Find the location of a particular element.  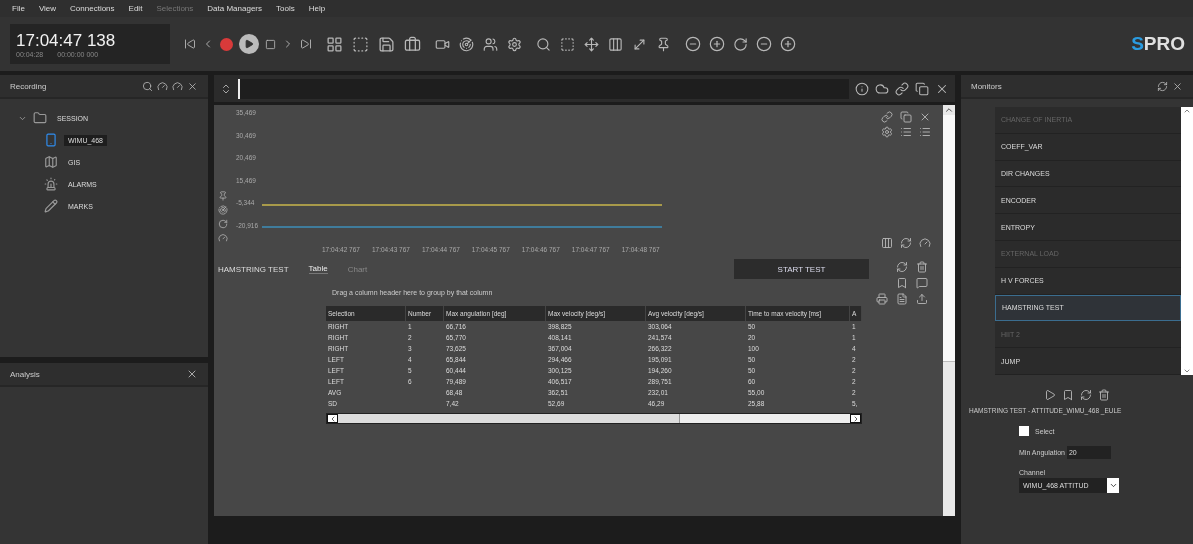

start-test-button: START TEST is located at coordinates (801, 269).